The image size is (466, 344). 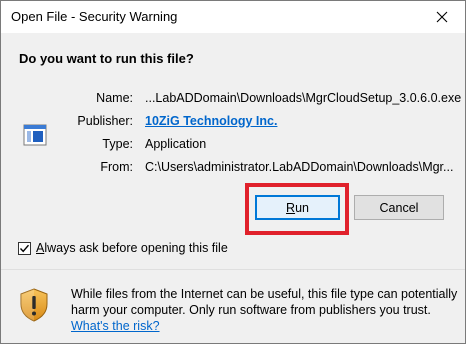 What do you see at coordinates (211, 121) in the screenshot?
I see `publisher-link: 10ZiG Technology Inc.` at bounding box center [211, 121].